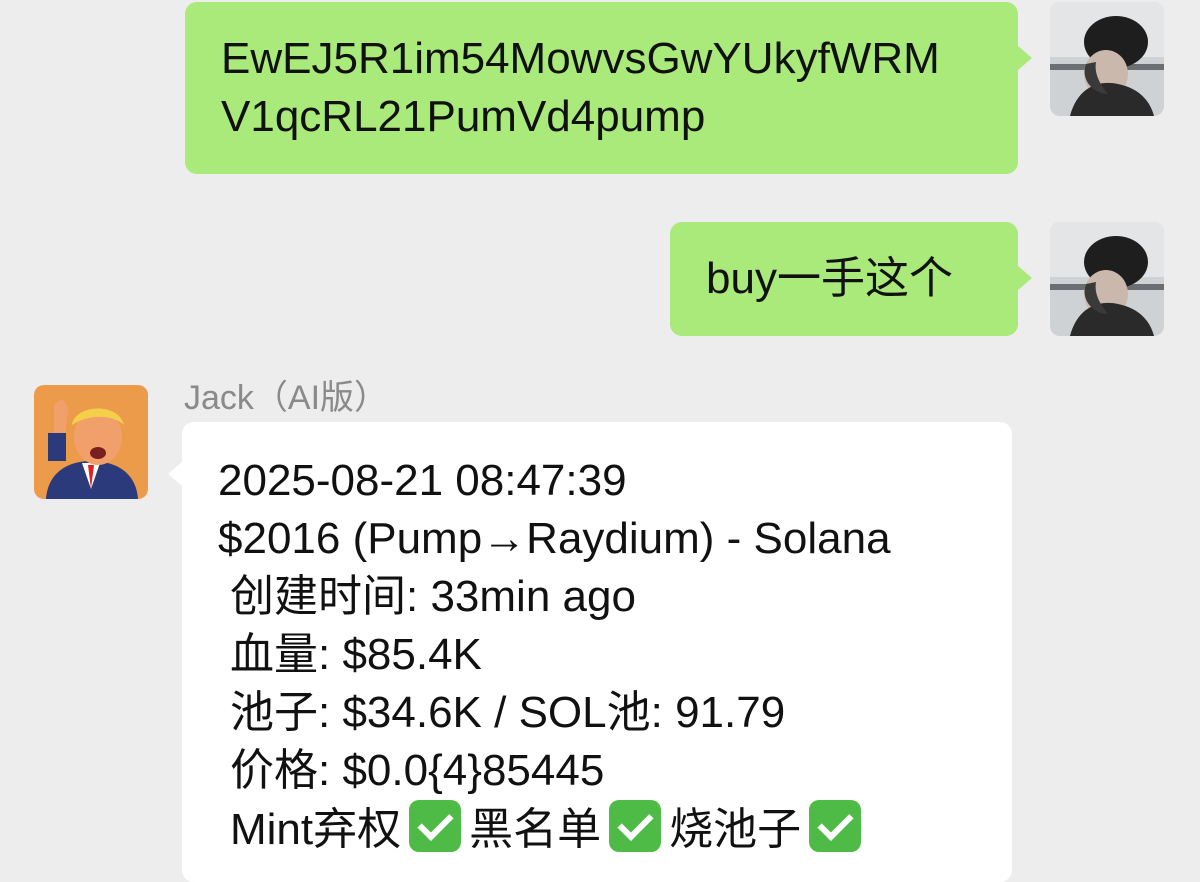 Image resolution: width=1200 pixels, height=882 pixels. Describe the element at coordinates (356, 654) in the screenshot. I see `message-line: 血量: $85.4K` at that location.